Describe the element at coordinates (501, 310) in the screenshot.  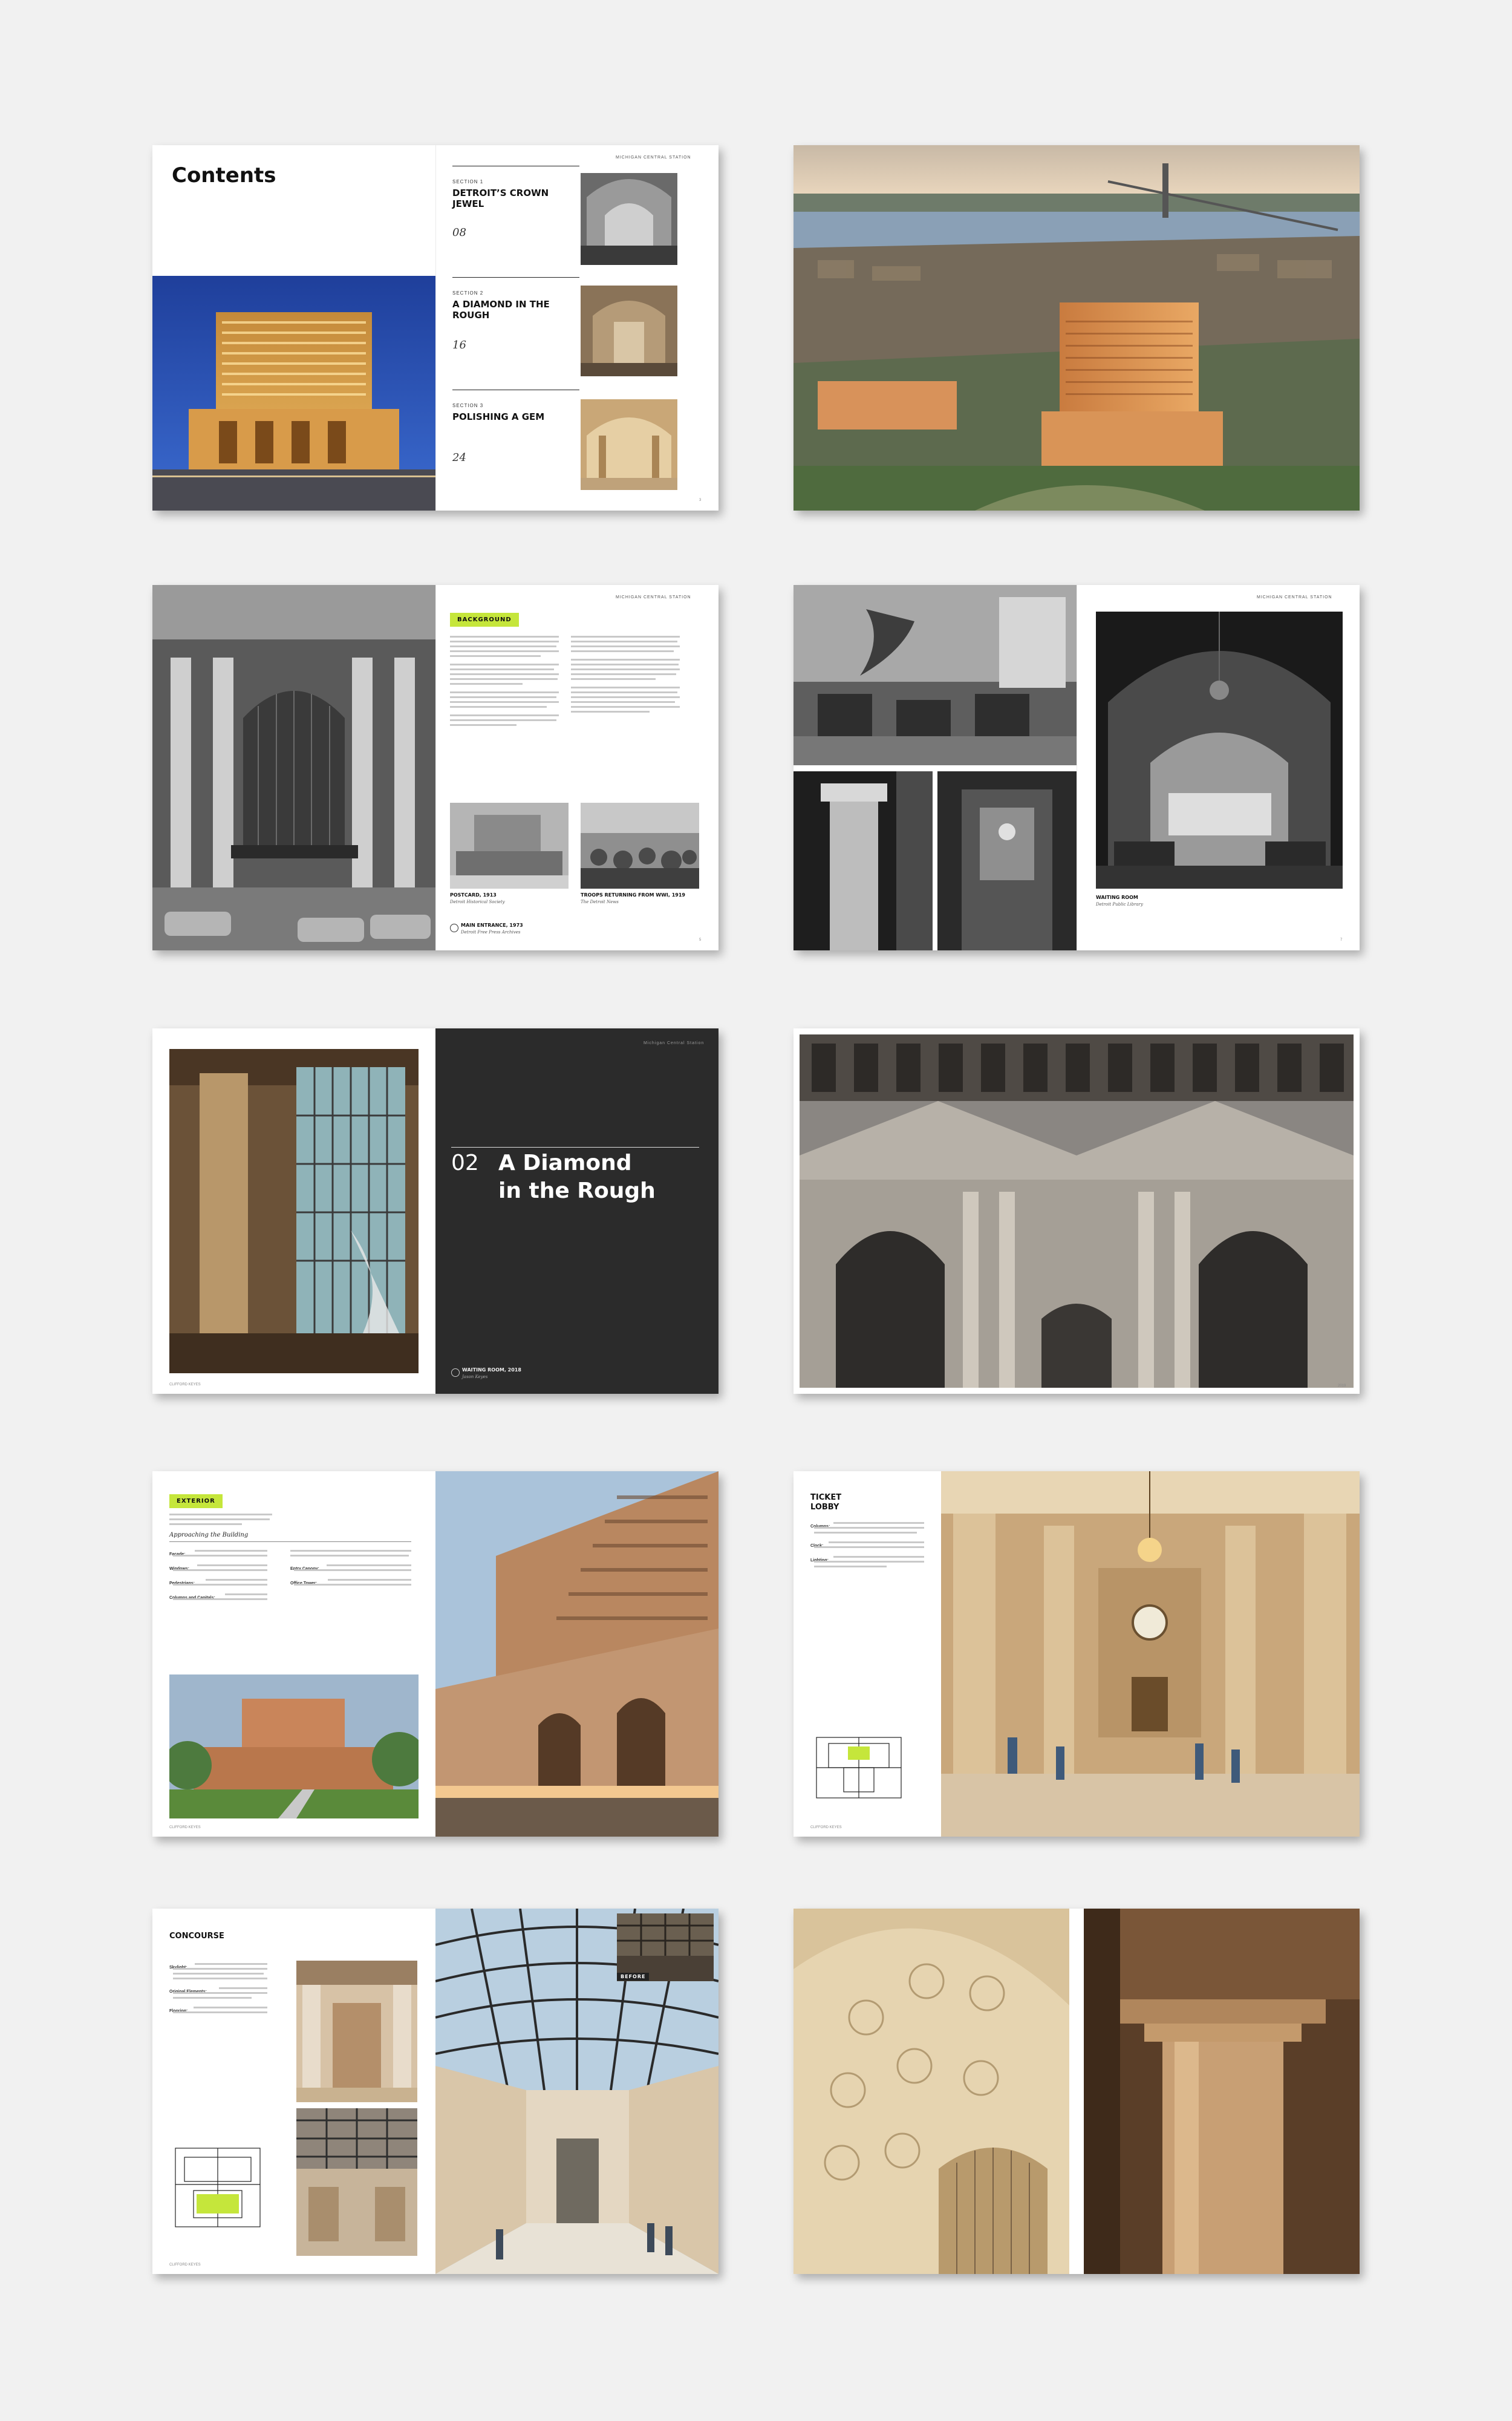
I see `section-2-title: A DIAMOND IN THE ROUGH` at that location.